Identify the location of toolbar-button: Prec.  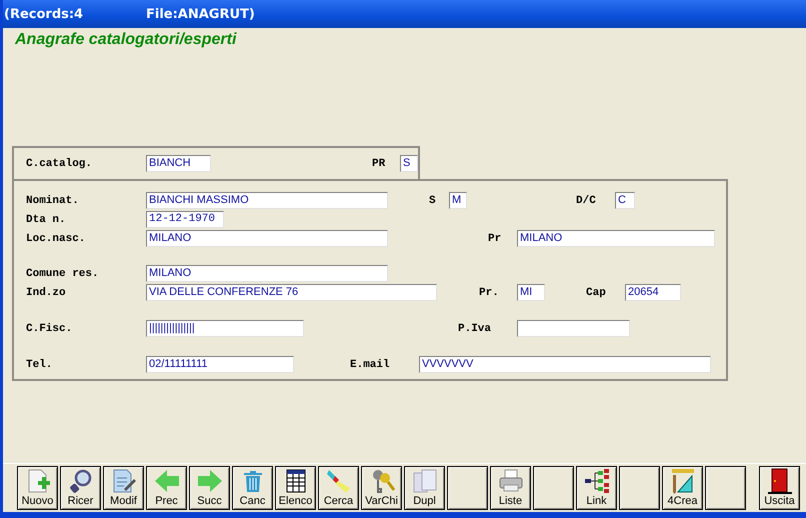
(166, 488).